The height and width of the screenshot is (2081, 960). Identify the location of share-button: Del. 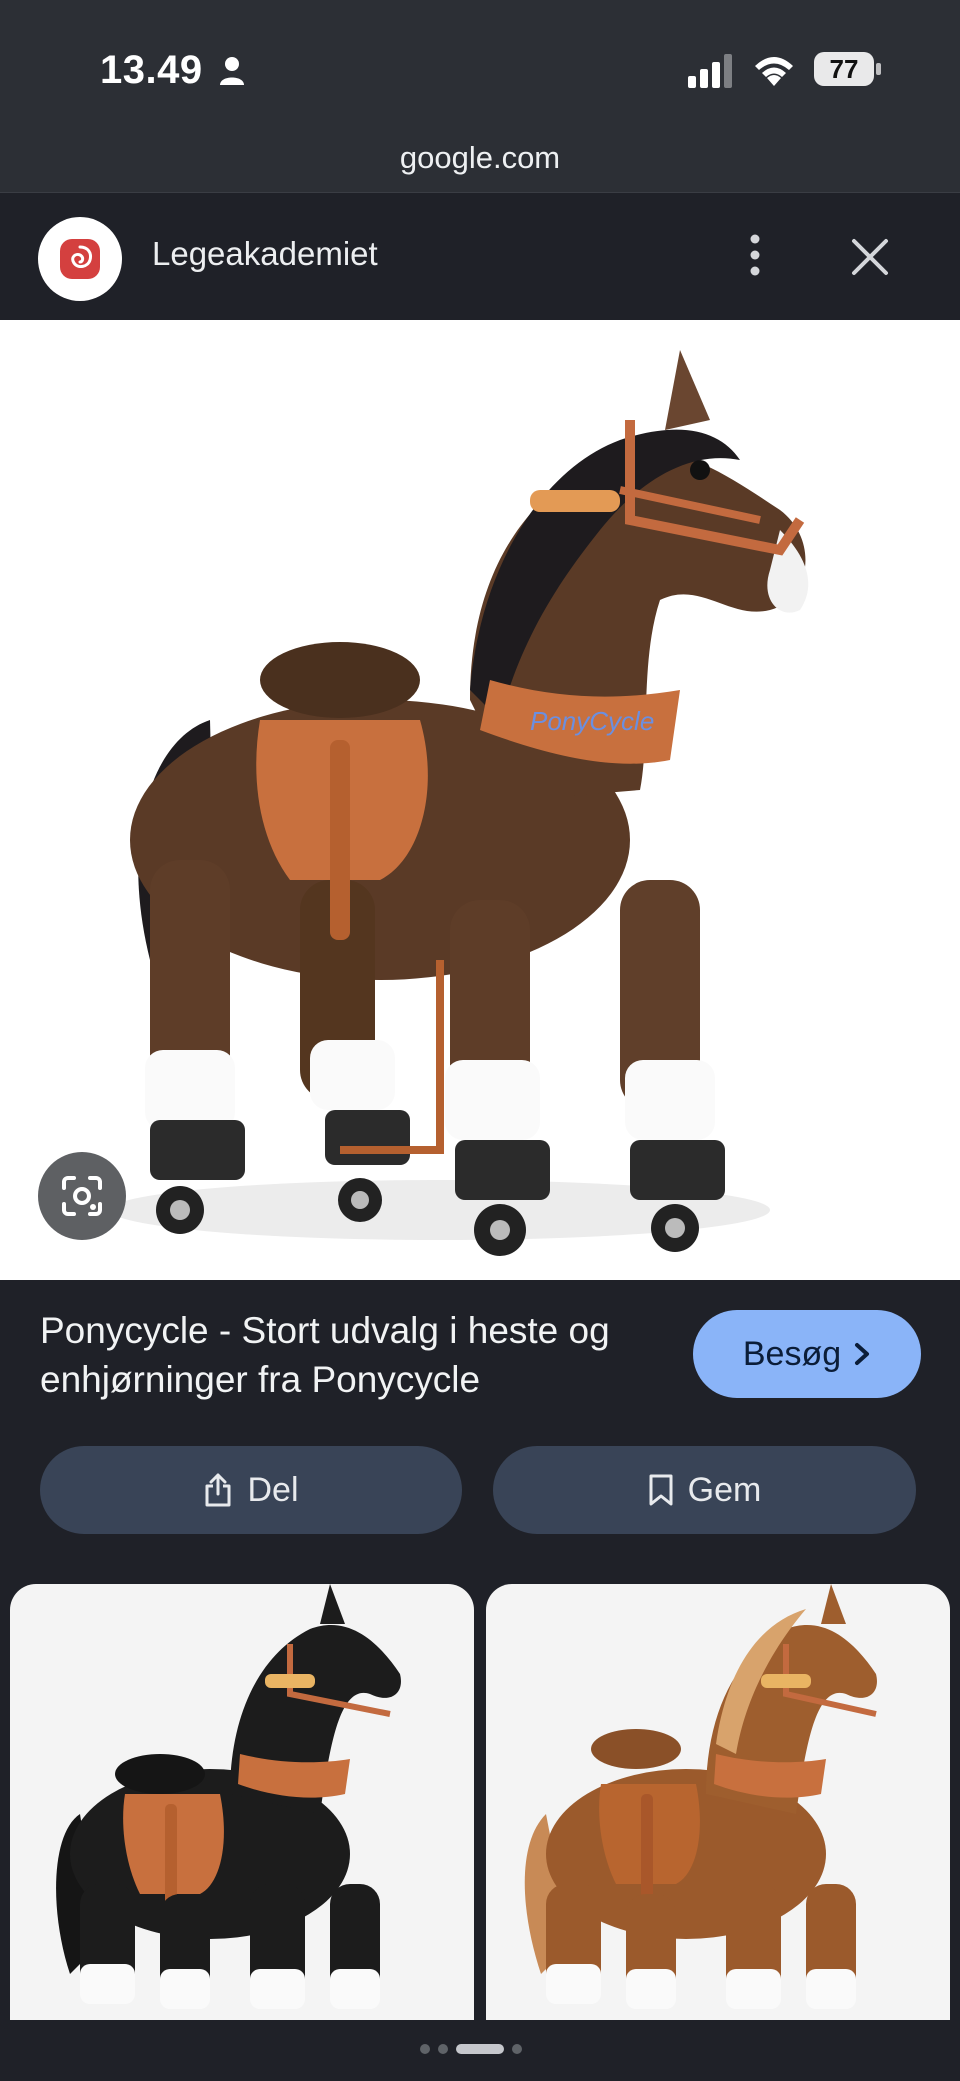
(251, 1490).